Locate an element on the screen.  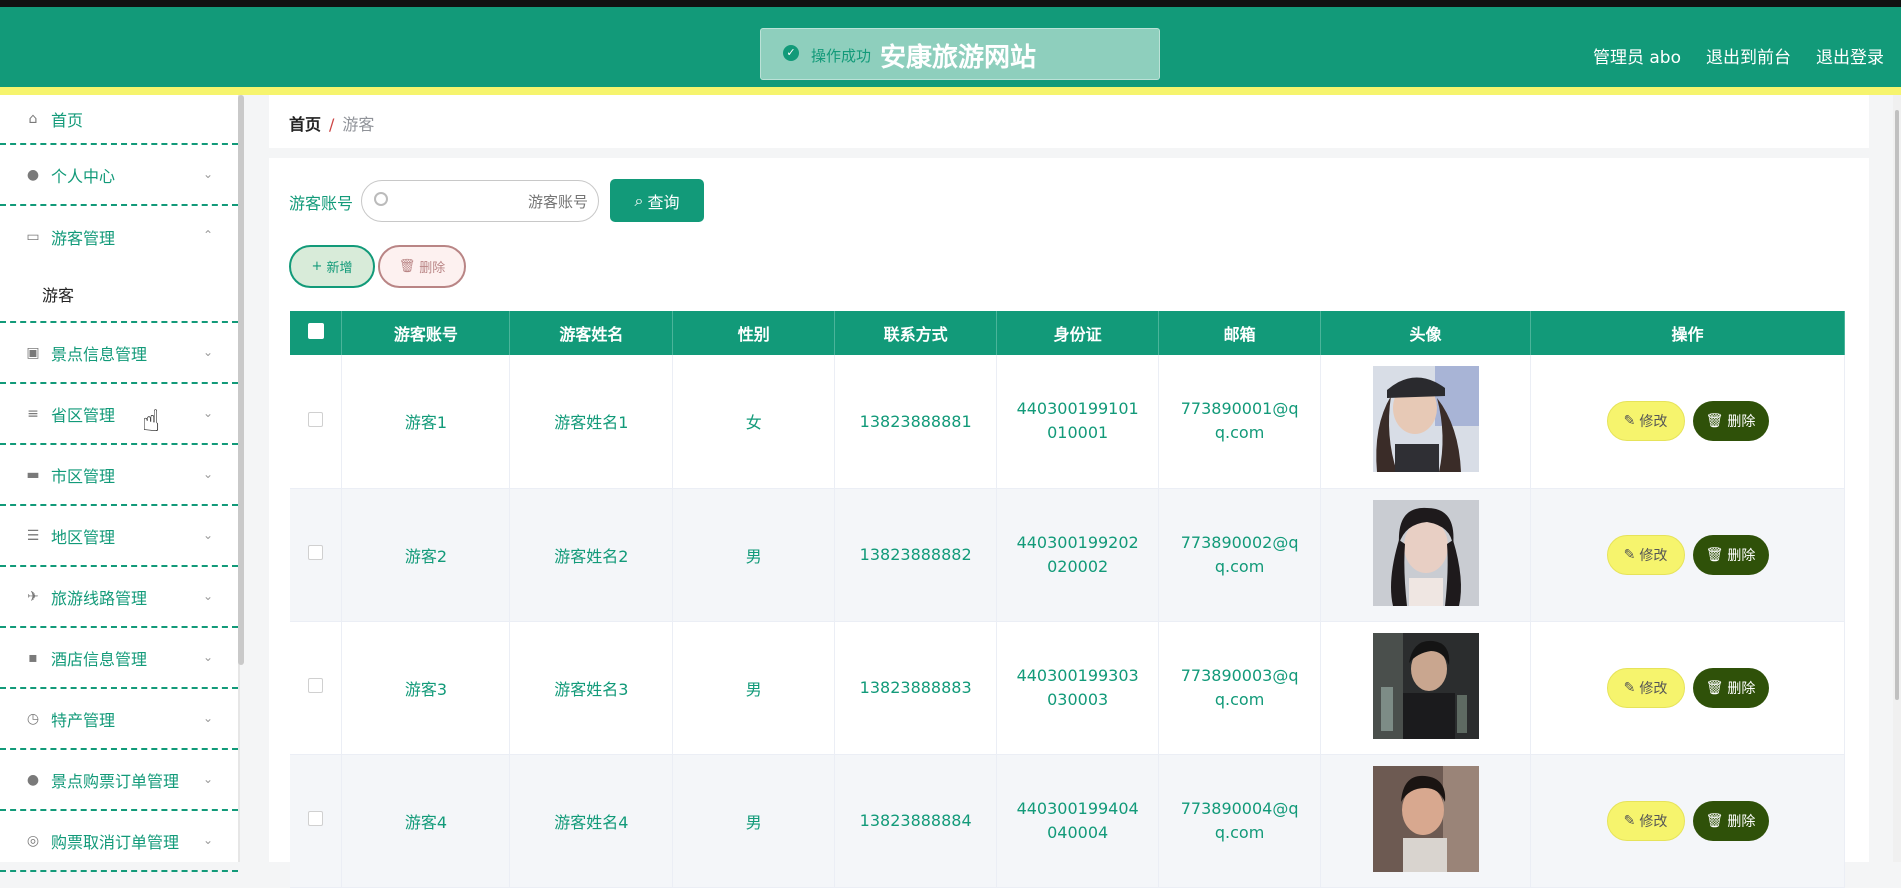
sidebar-item-label: 景点购票订单管理 is located at coordinates (115, 781).